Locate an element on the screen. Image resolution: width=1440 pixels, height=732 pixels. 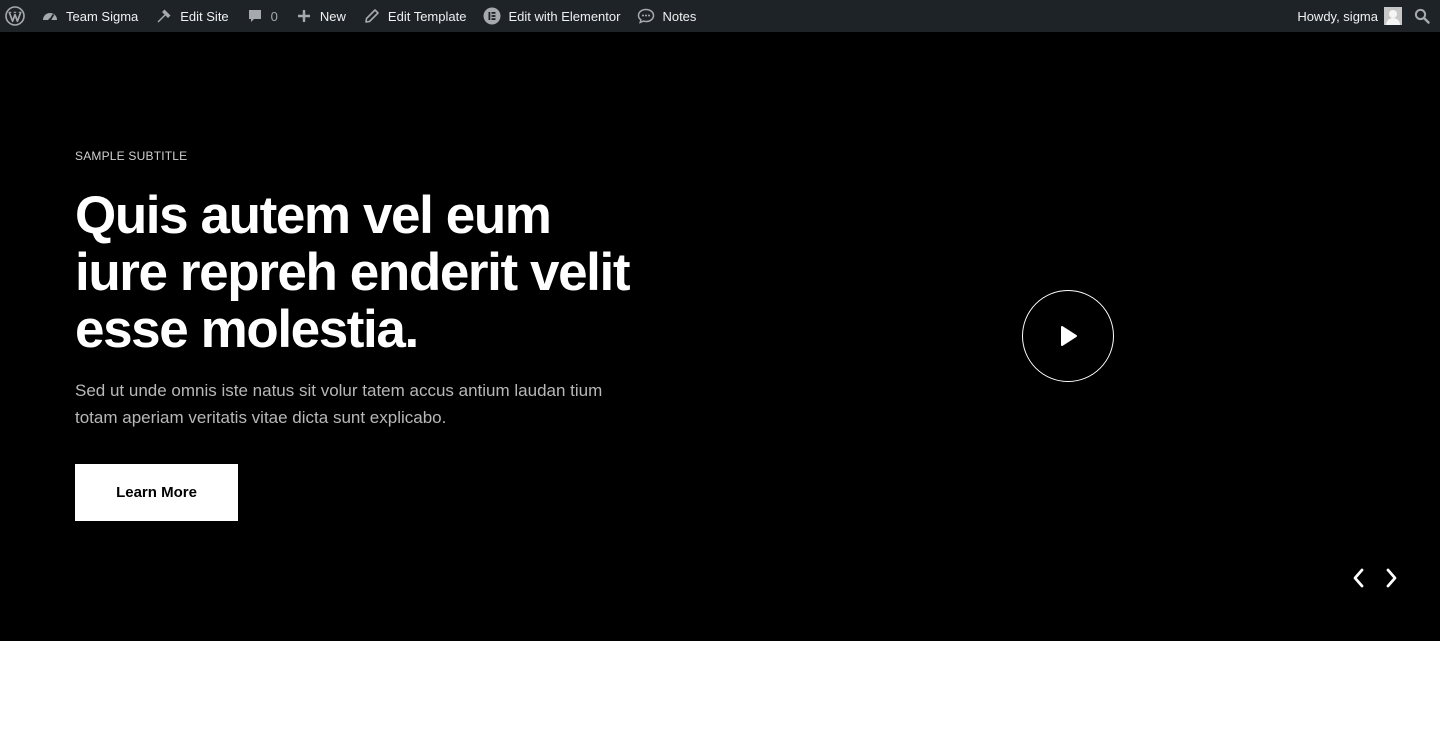
site-name-label: Team Sigma is located at coordinates (102, 16).